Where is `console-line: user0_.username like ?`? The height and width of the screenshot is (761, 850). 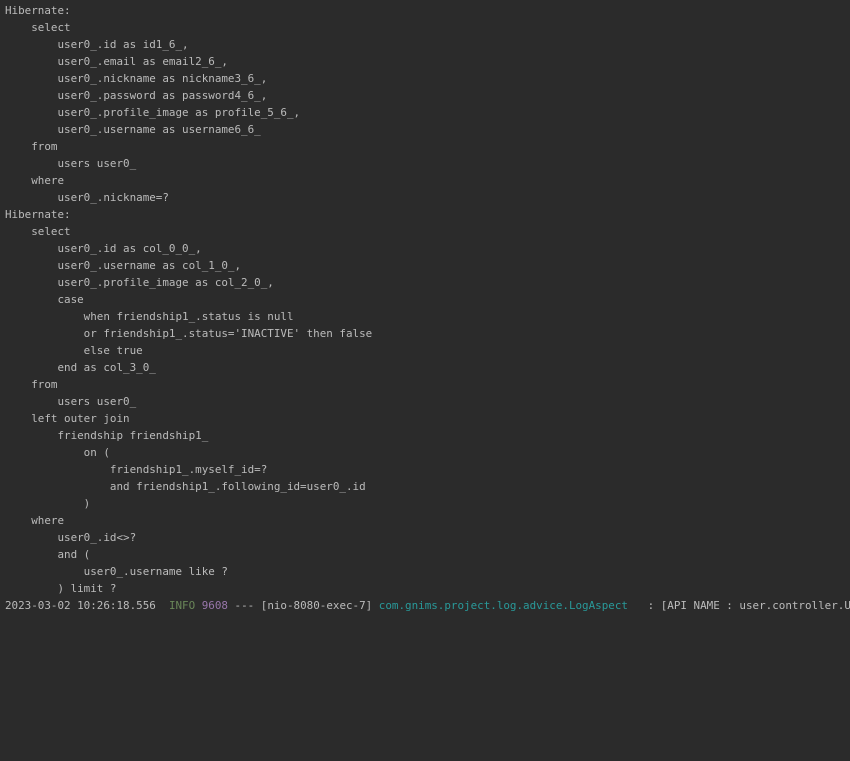
console-line: user0_.username like ? is located at coordinates (116, 571).